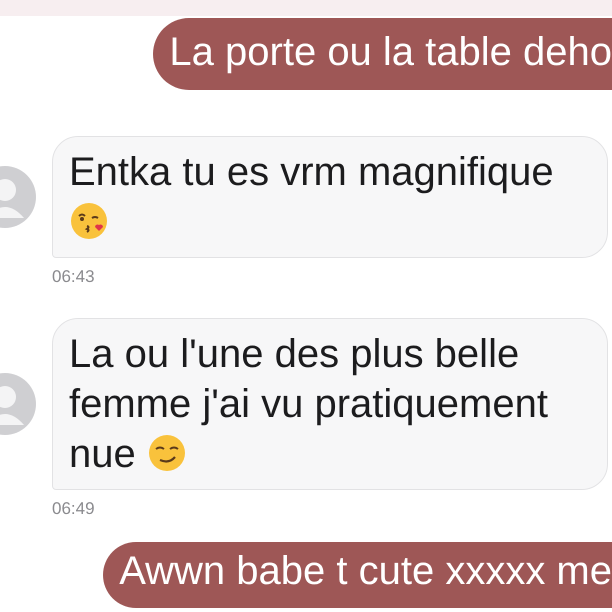  I want to click on sent-message: La porte ou la table deho, so click(382, 54).